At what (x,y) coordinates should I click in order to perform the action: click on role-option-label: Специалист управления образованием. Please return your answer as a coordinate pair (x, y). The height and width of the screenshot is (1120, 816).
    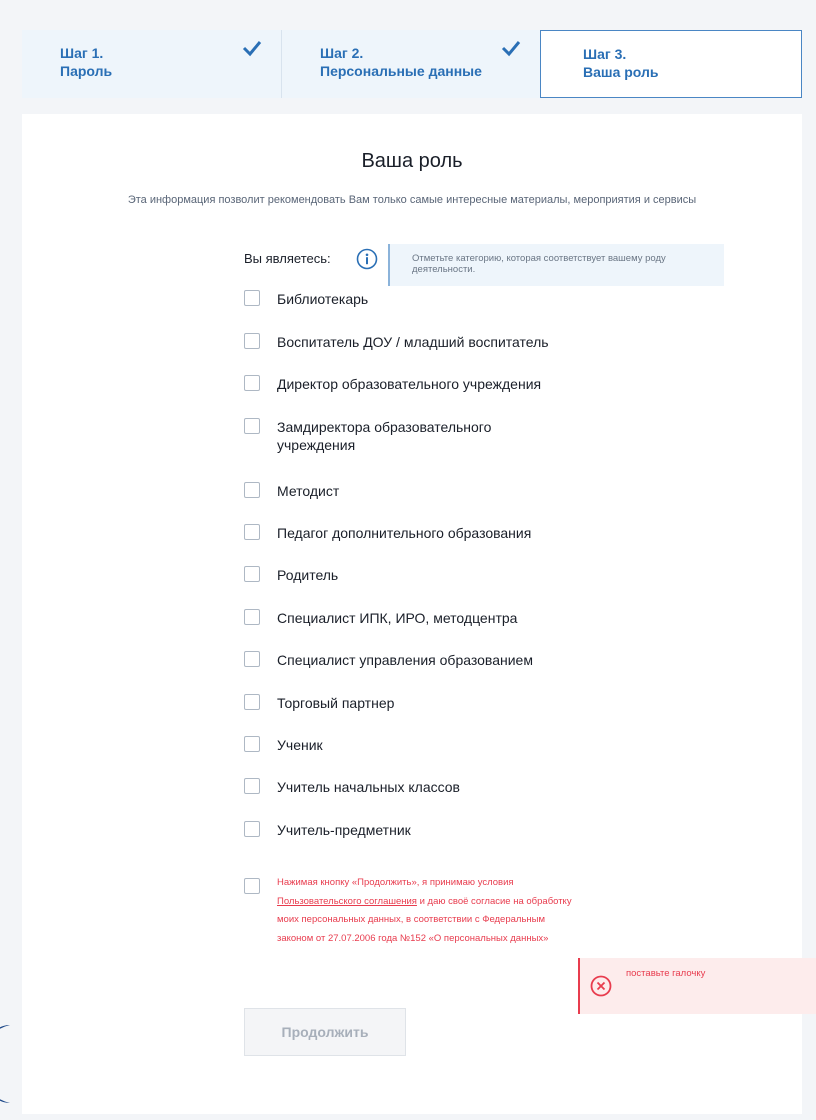
    Looking at the image, I should click on (405, 660).